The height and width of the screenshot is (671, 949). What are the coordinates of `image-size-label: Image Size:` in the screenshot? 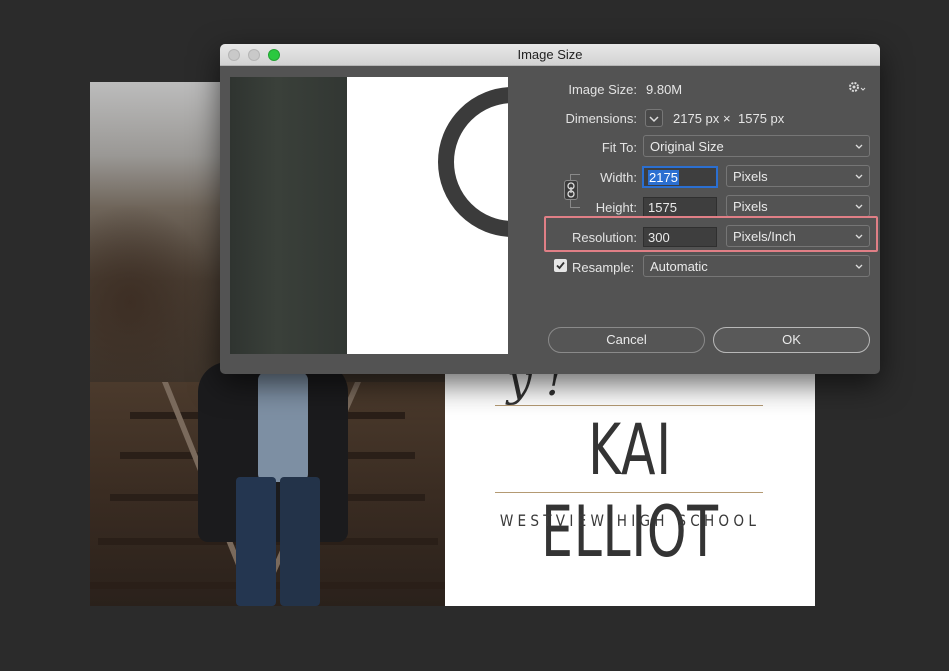 It's located at (602, 89).